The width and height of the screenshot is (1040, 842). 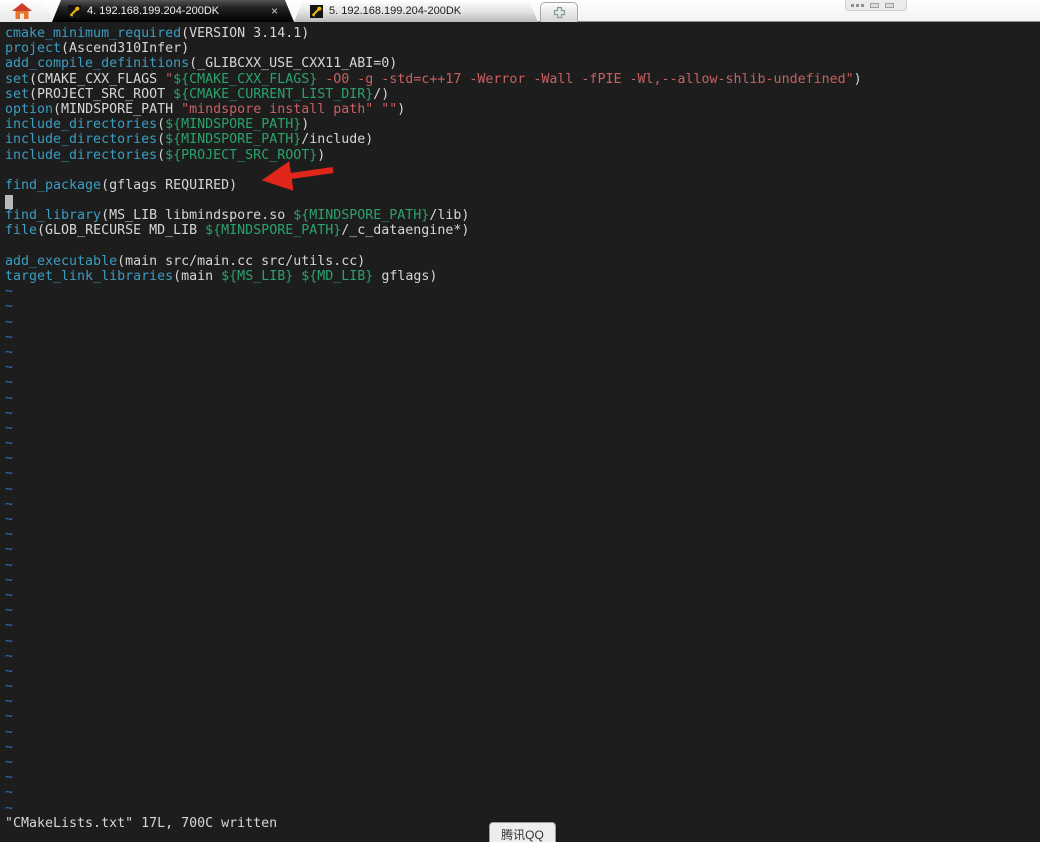 What do you see at coordinates (274, 11) in the screenshot?
I see `tab-close-icon: ×` at bounding box center [274, 11].